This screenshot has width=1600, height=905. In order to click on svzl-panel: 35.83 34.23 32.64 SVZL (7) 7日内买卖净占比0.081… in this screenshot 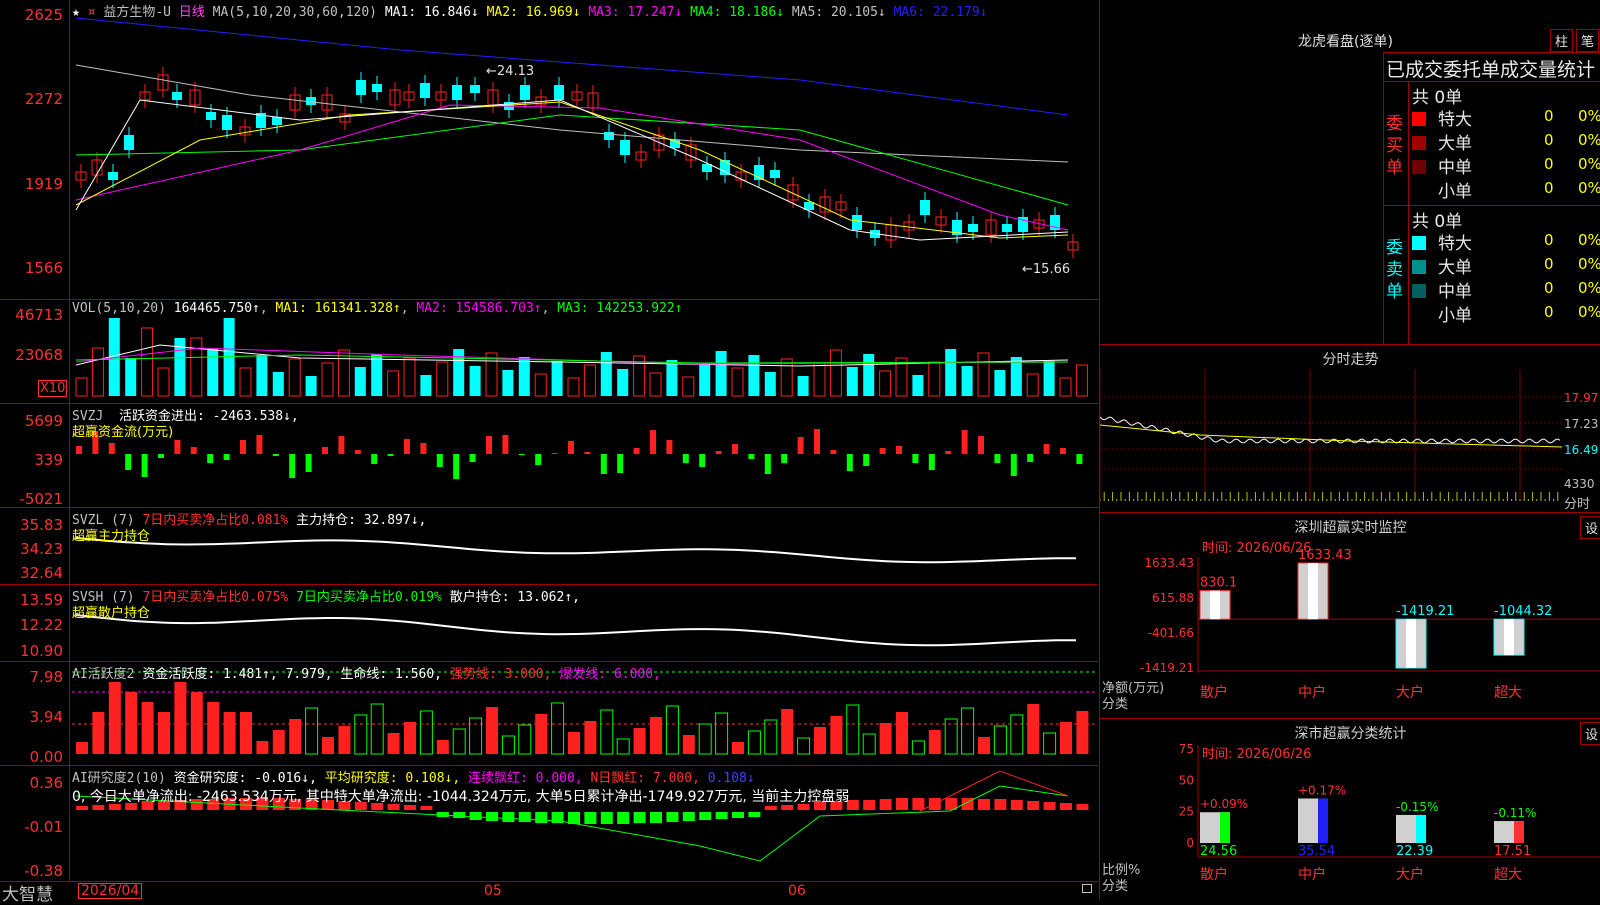, I will do `click(549, 546)`.